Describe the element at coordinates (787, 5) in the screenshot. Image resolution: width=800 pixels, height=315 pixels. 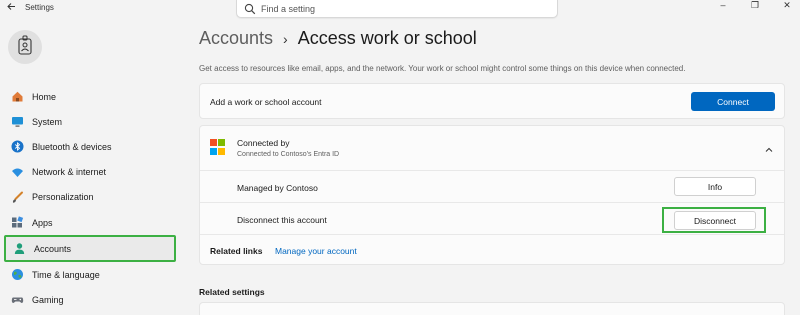
I see `close-icon: ✕` at that location.